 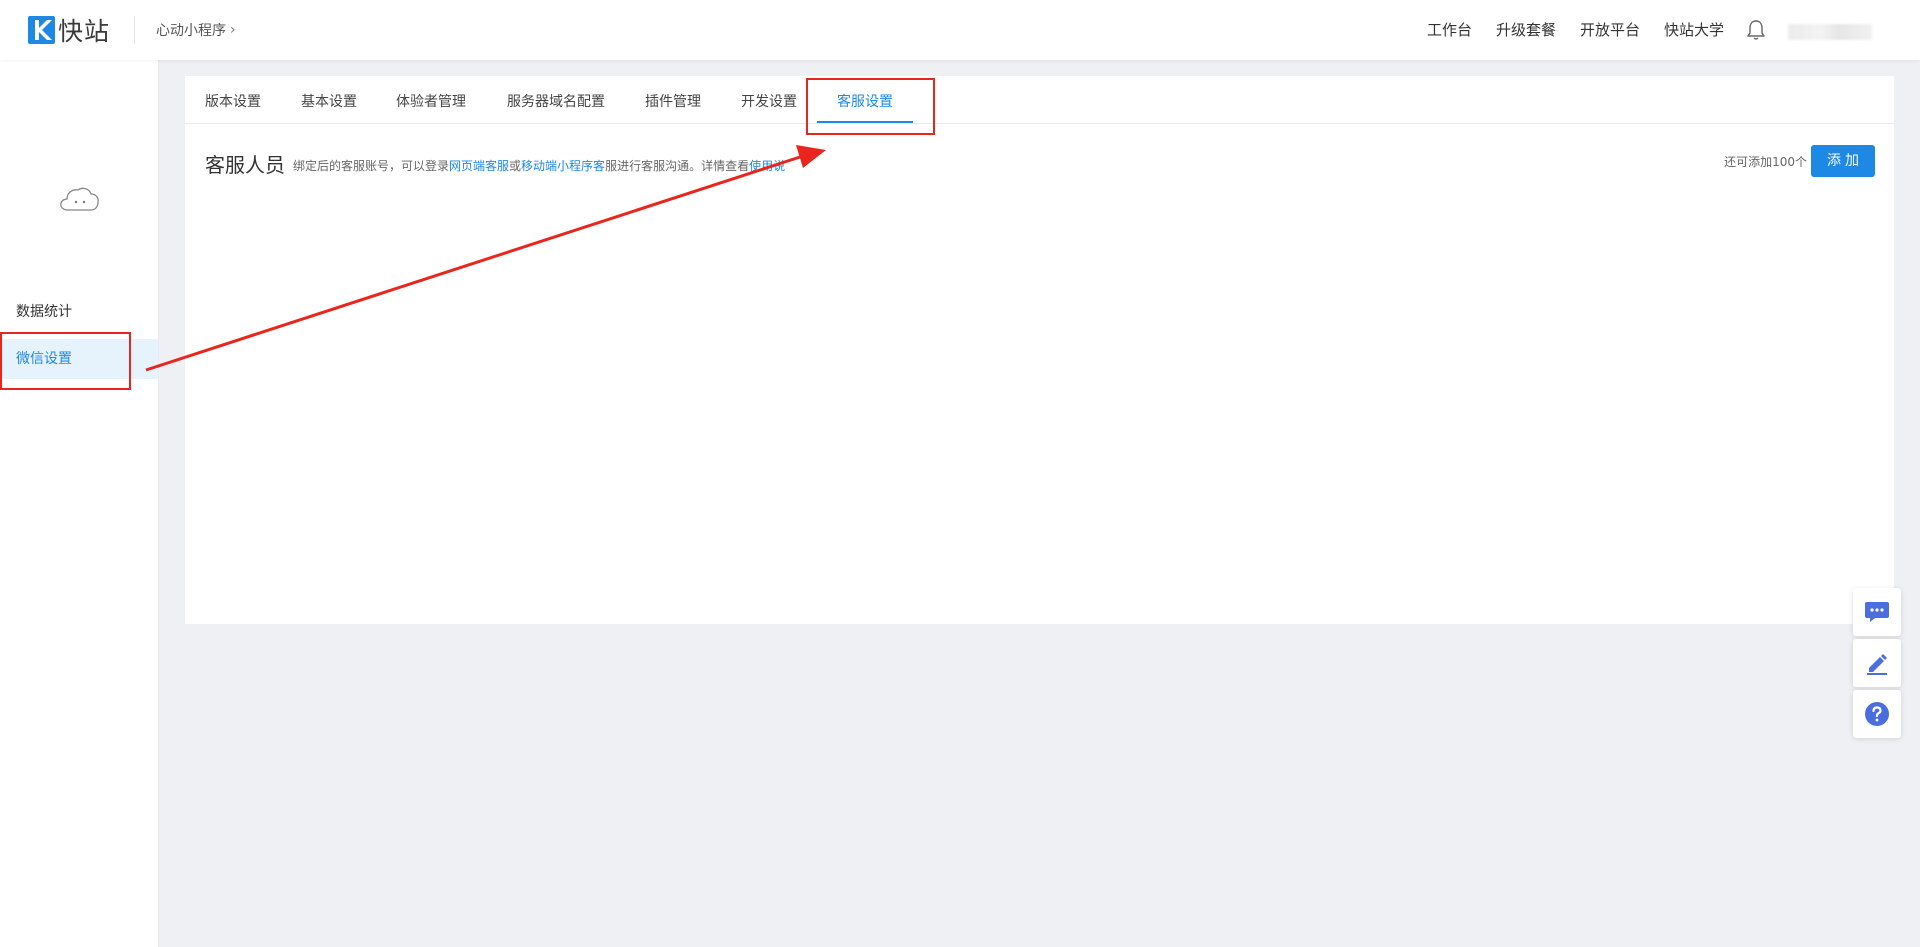 I want to click on section-title: 客服人员, so click(x=245, y=165).